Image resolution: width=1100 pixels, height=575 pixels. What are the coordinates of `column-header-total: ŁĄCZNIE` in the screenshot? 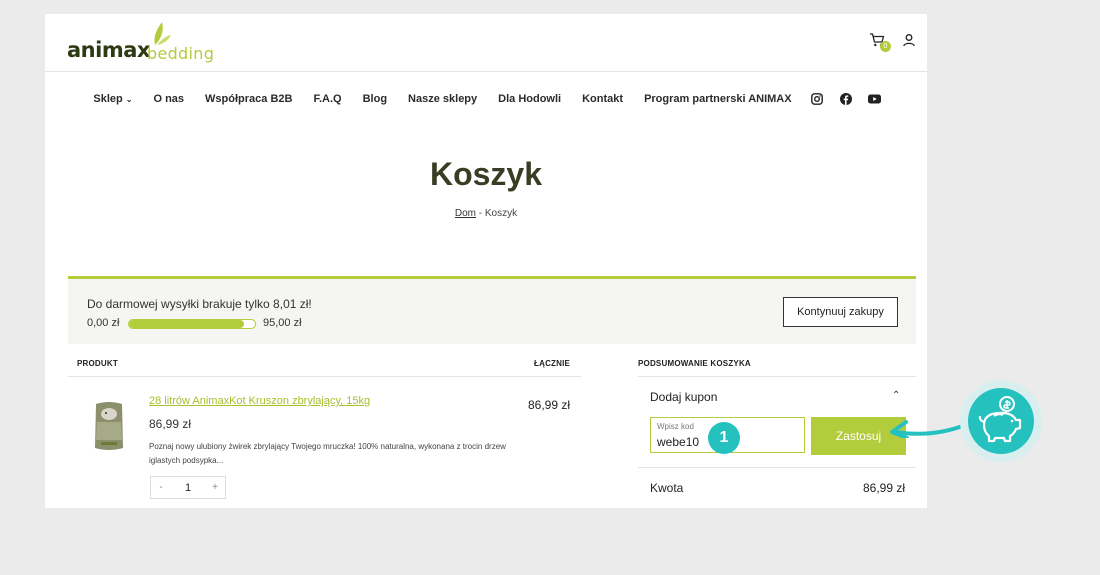 It's located at (552, 363).